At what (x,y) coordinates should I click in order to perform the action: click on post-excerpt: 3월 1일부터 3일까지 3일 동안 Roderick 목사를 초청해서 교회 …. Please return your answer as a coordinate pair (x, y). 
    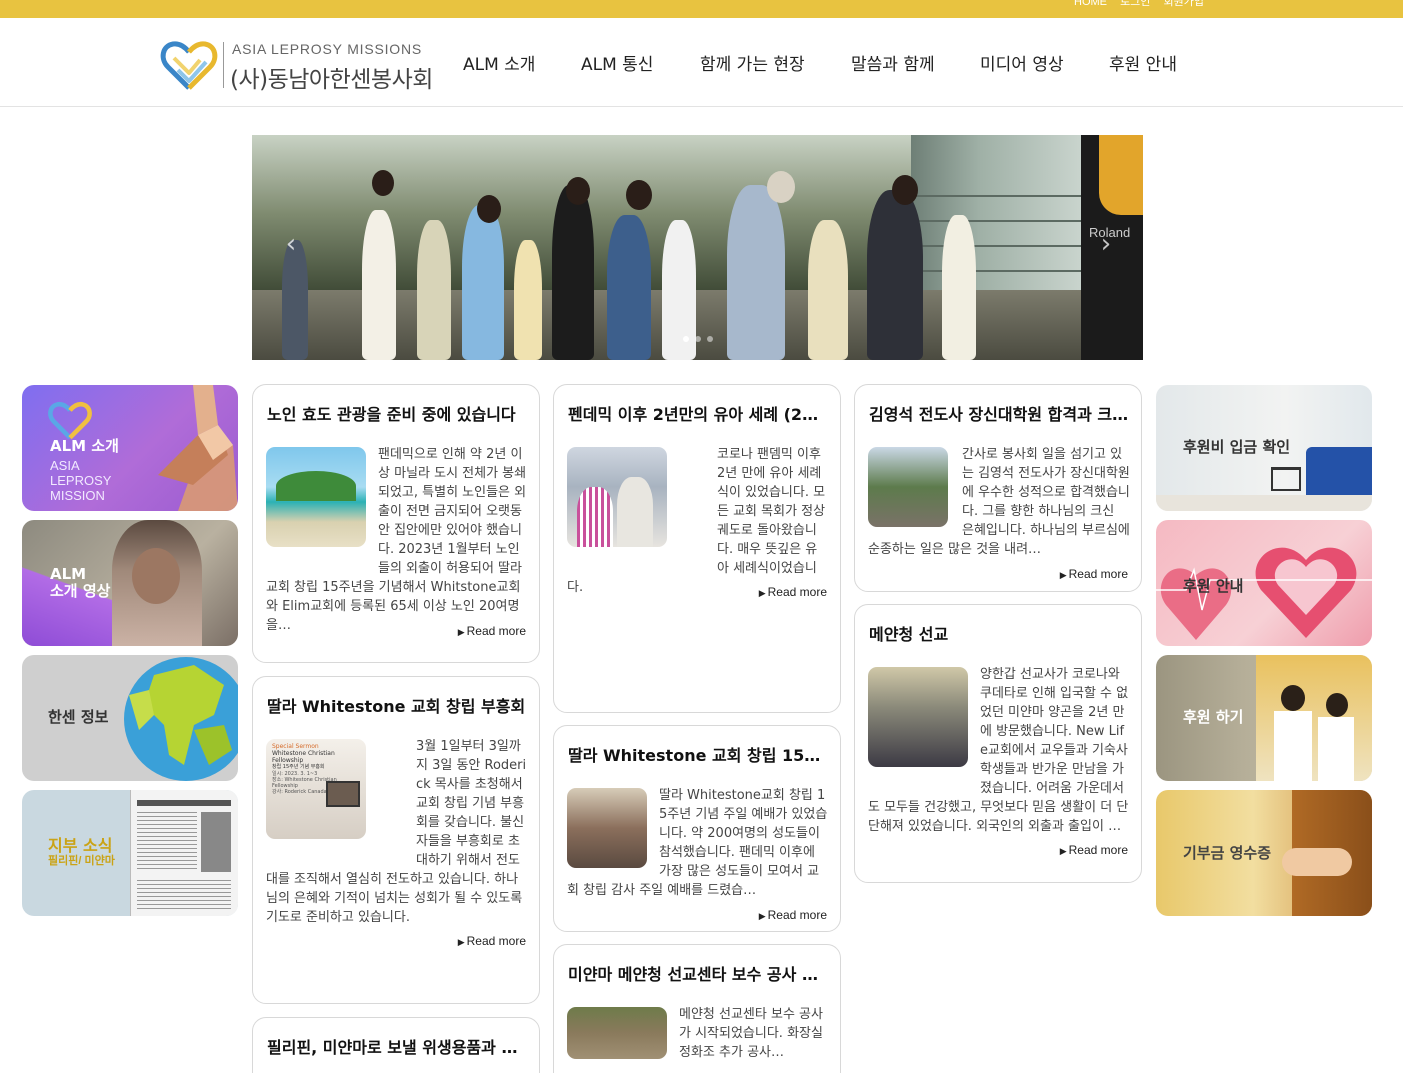
    Looking at the image, I should click on (396, 832).